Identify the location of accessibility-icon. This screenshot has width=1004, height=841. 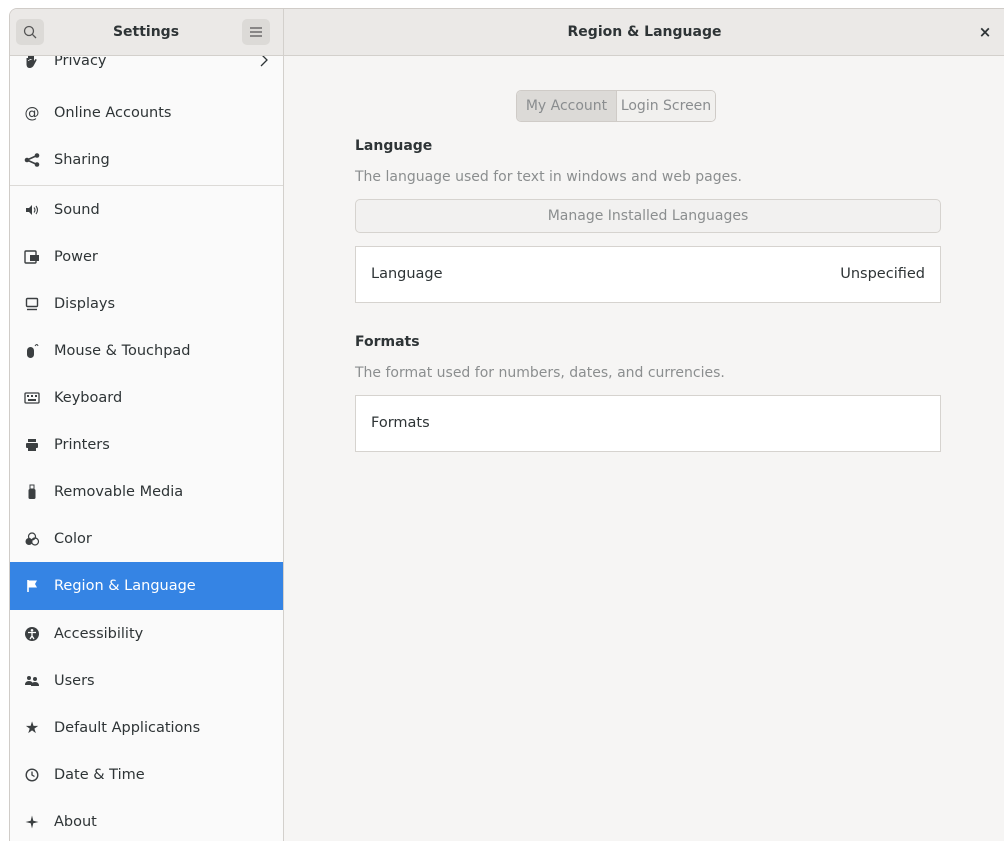
(32, 634).